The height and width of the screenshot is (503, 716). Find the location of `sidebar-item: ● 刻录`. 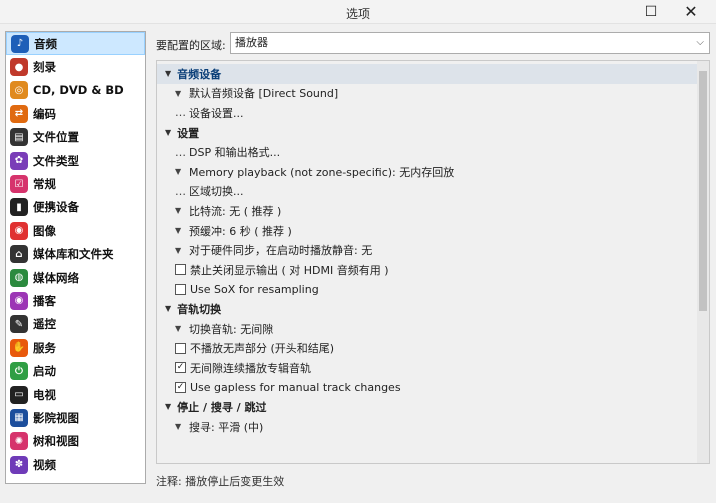

sidebar-item: ● 刻录 is located at coordinates (75, 66).